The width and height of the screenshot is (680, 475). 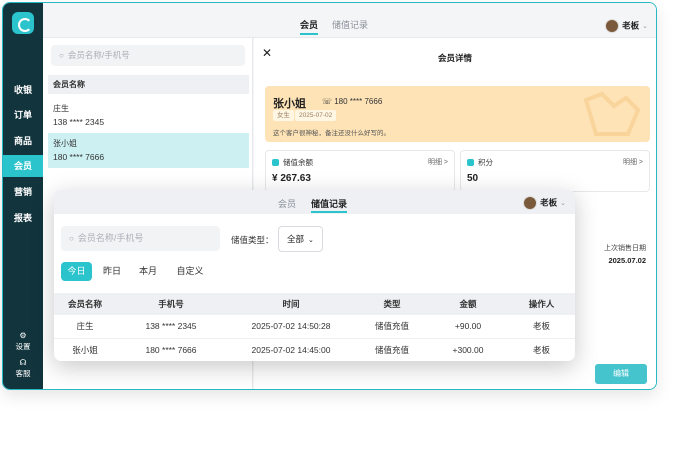 I want to click on range-custom: 自定义, so click(x=190, y=271).